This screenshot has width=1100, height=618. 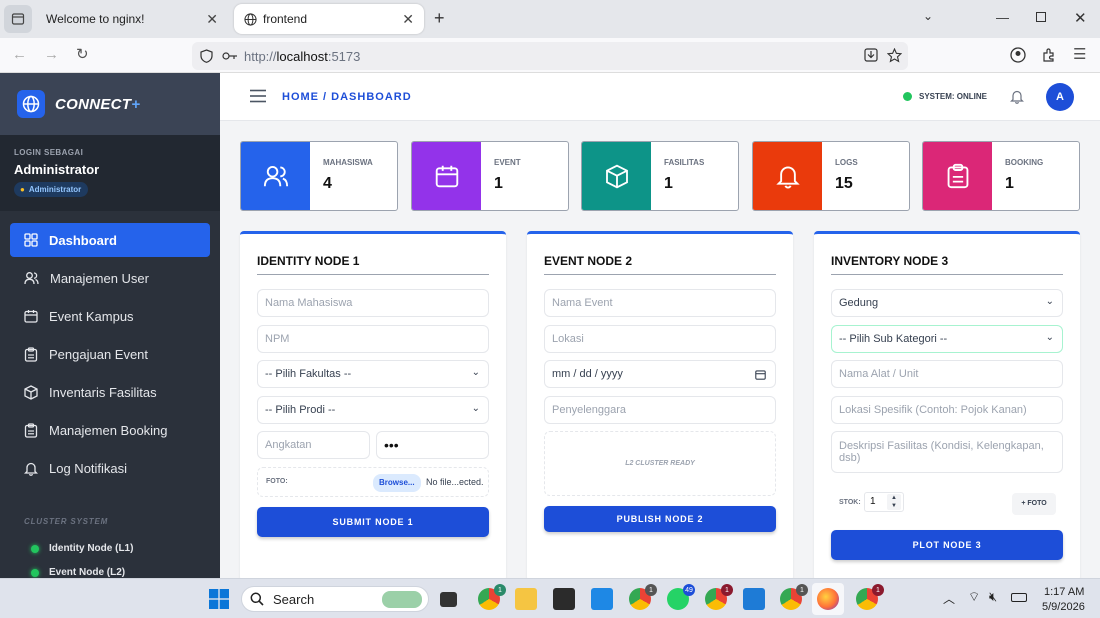 What do you see at coordinates (258, 96) in the screenshot?
I see `hamburger-icon` at bounding box center [258, 96].